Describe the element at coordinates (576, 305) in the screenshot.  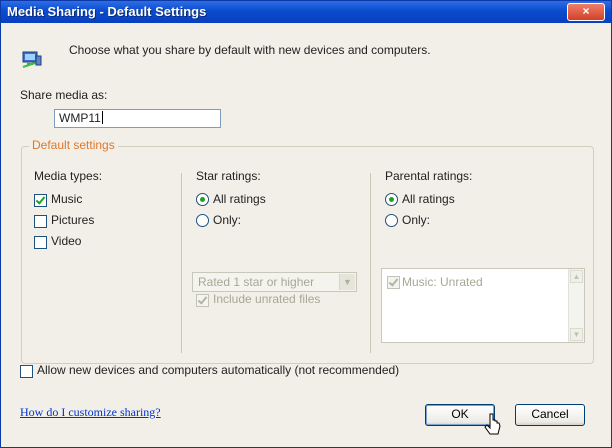
I see `list-scrollbar: ▲ ▼` at that location.